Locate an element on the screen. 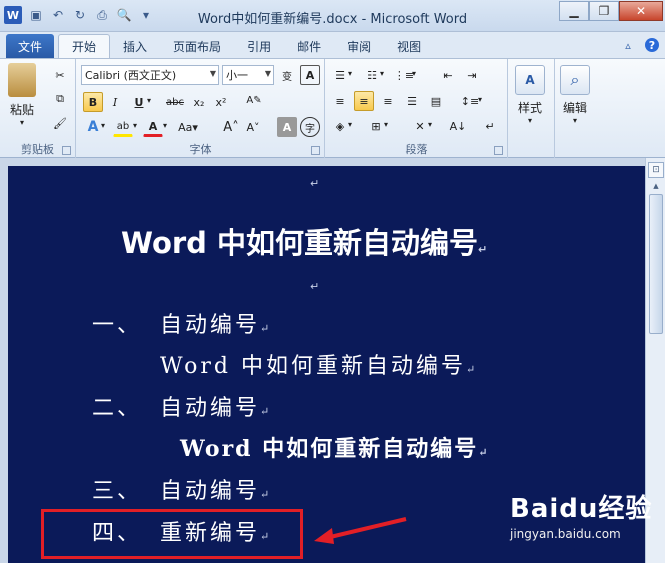 The image size is (665, 563). font-size-value: 小一 is located at coordinates (237, 75).